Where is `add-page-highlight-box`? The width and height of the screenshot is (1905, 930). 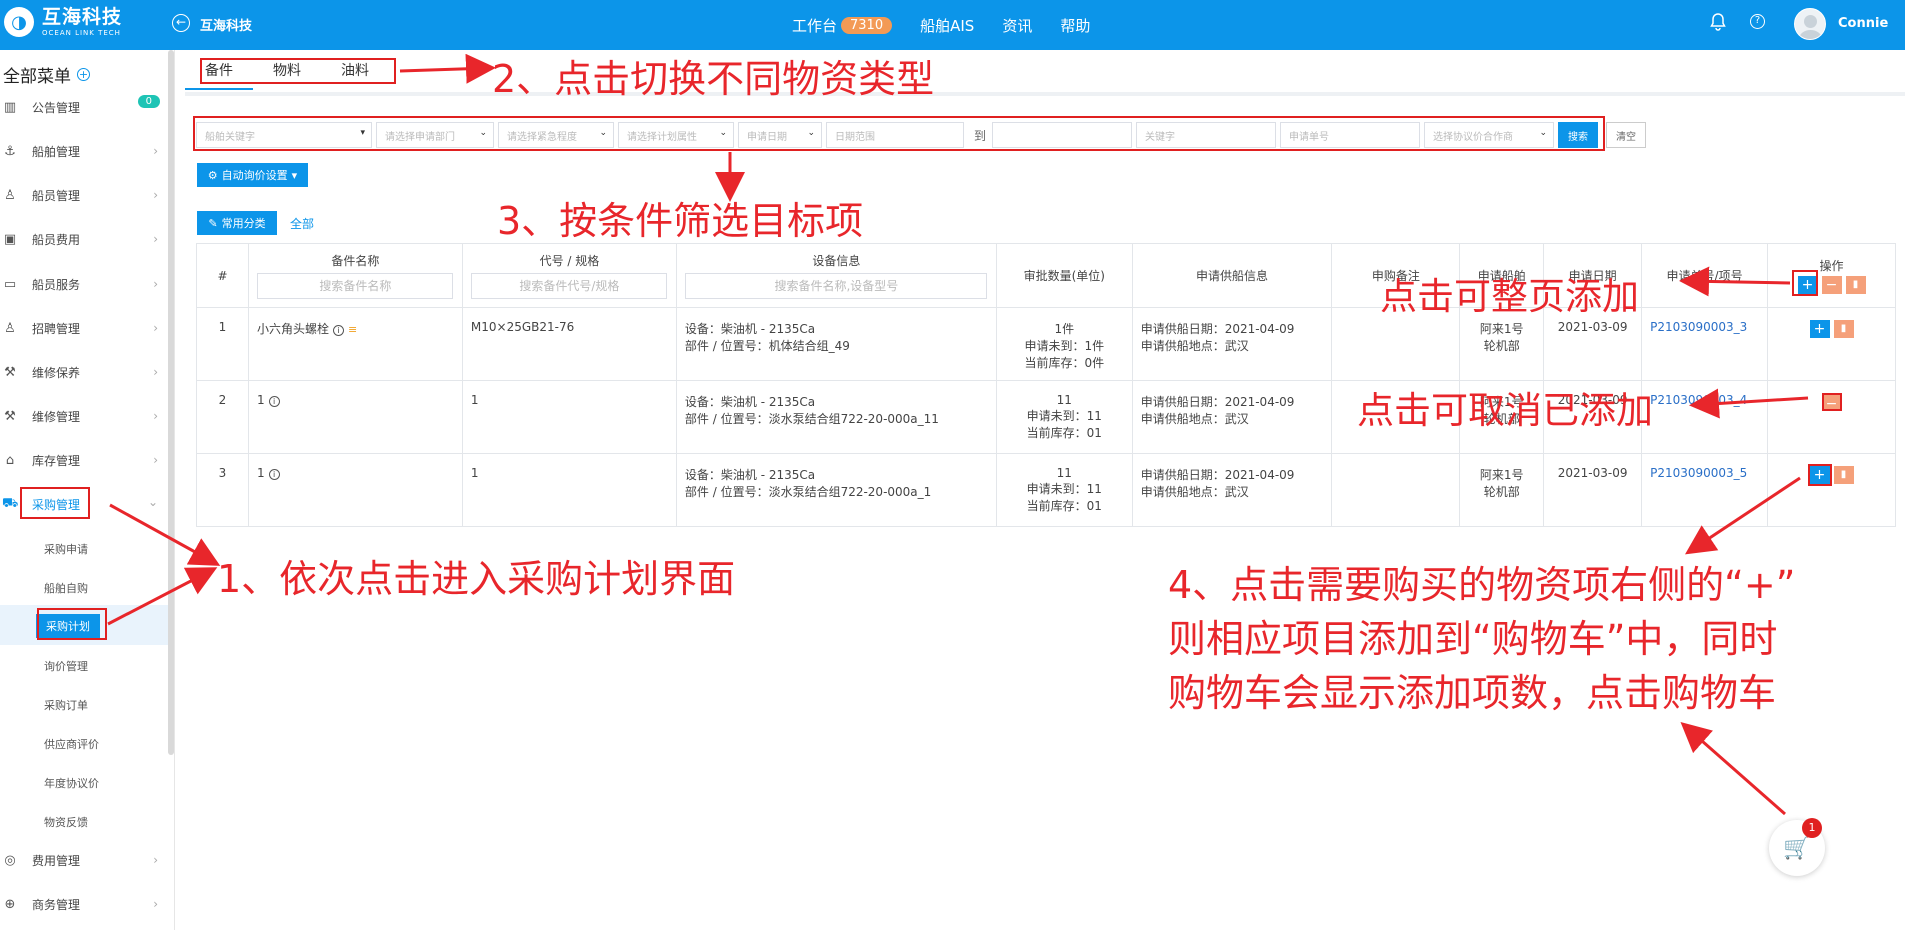
add-page-highlight-box is located at coordinates (1805, 283).